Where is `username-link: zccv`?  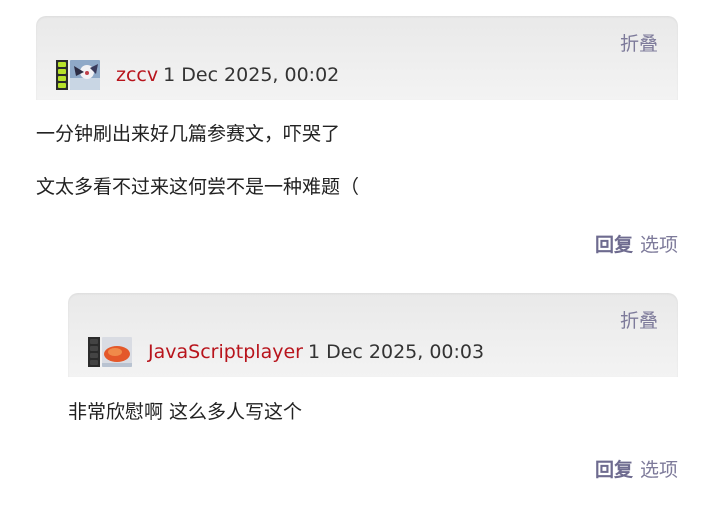 username-link: zccv is located at coordinates (137, 75).